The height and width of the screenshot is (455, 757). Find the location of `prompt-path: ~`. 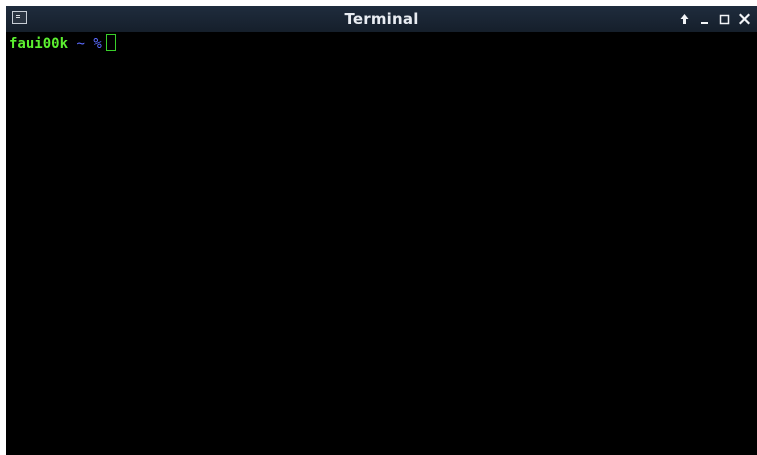

prompt-path: ~ is located at coordinates (80, 44).